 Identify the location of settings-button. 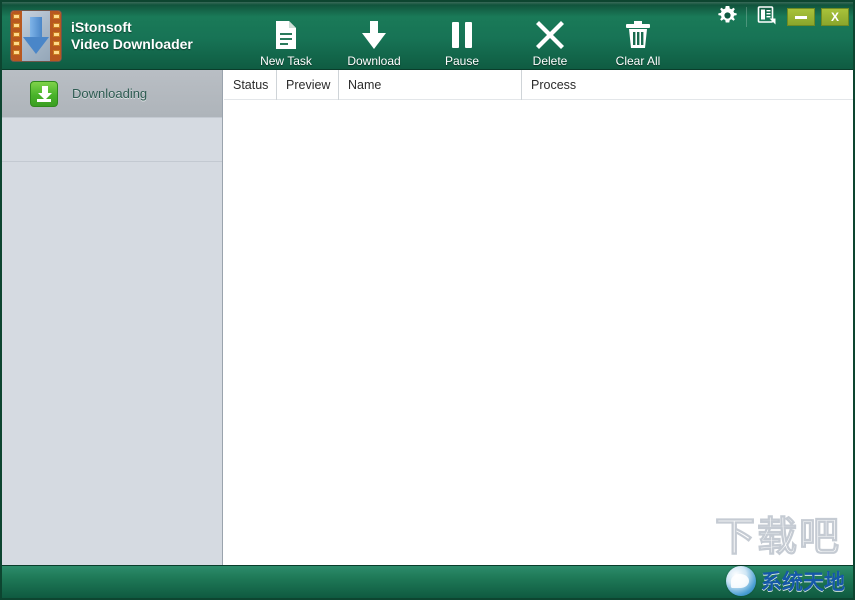
(727, 17).